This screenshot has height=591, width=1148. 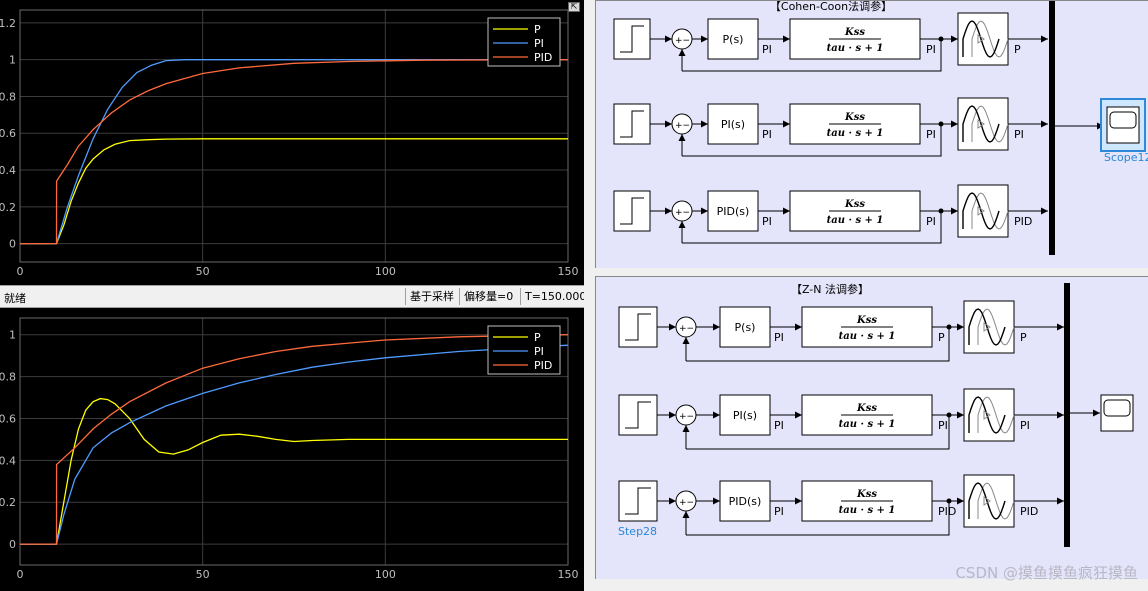 What do you see at coordinates (385, 271) in the screenshot?
I see `x-tick-label: 100` at bounding box center [385, 271].